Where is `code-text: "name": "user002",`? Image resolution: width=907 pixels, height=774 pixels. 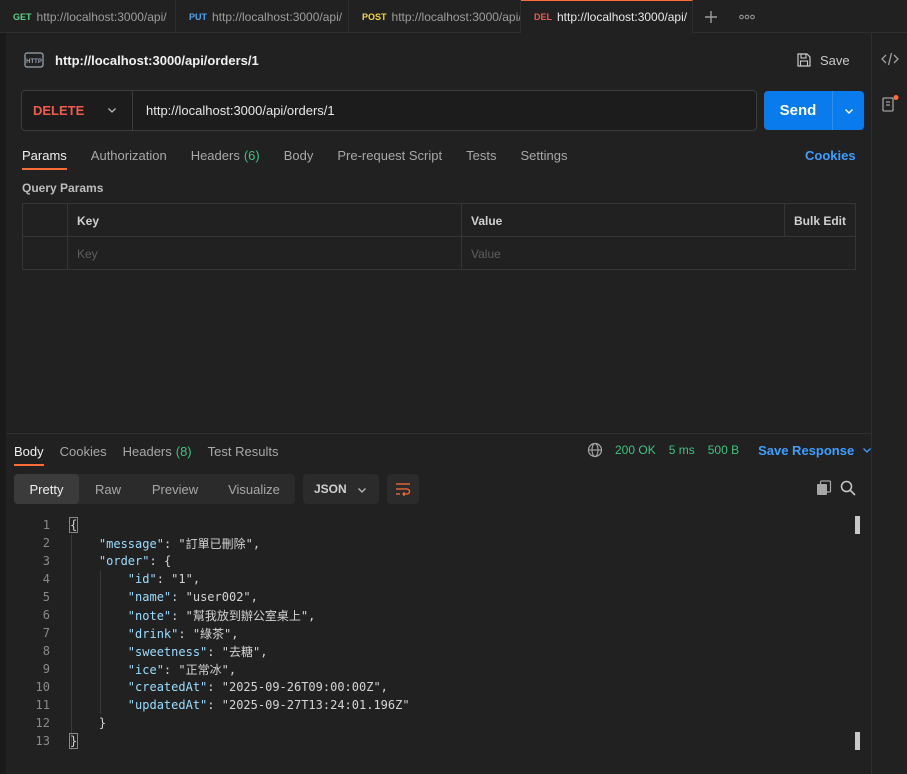 code-text: "name": "user002", is located at coordinates (192, 597).